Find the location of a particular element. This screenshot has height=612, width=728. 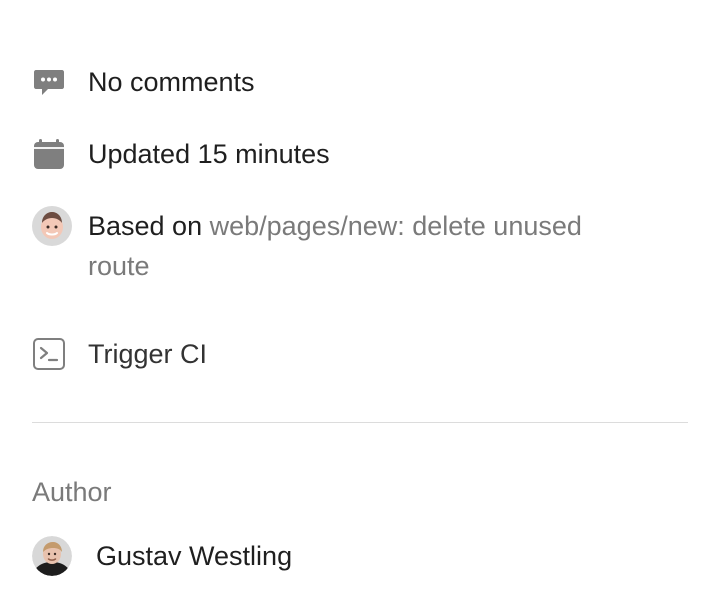

author-name: Gustav Westling is located at coordinates (194, 556).